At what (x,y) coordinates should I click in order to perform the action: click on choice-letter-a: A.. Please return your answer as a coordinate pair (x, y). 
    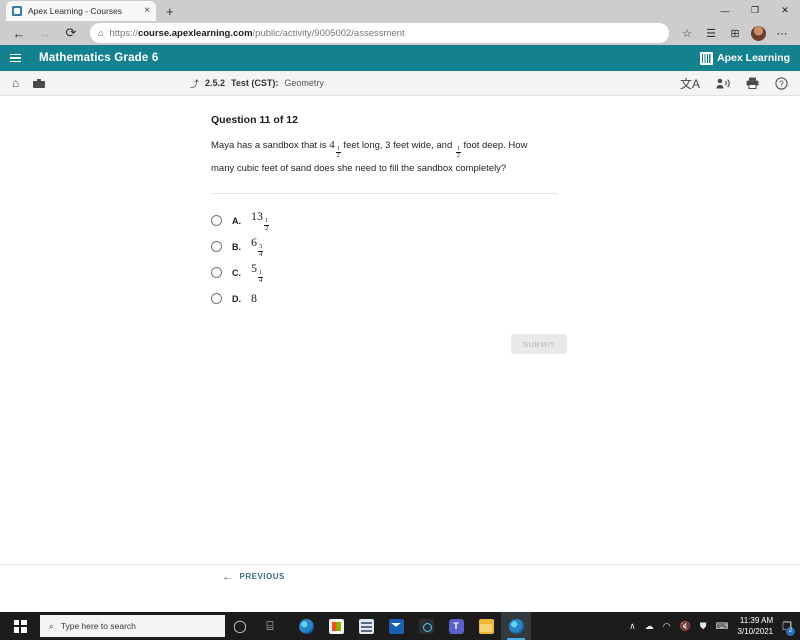
    Looking at the image, I should click on (236, 220).